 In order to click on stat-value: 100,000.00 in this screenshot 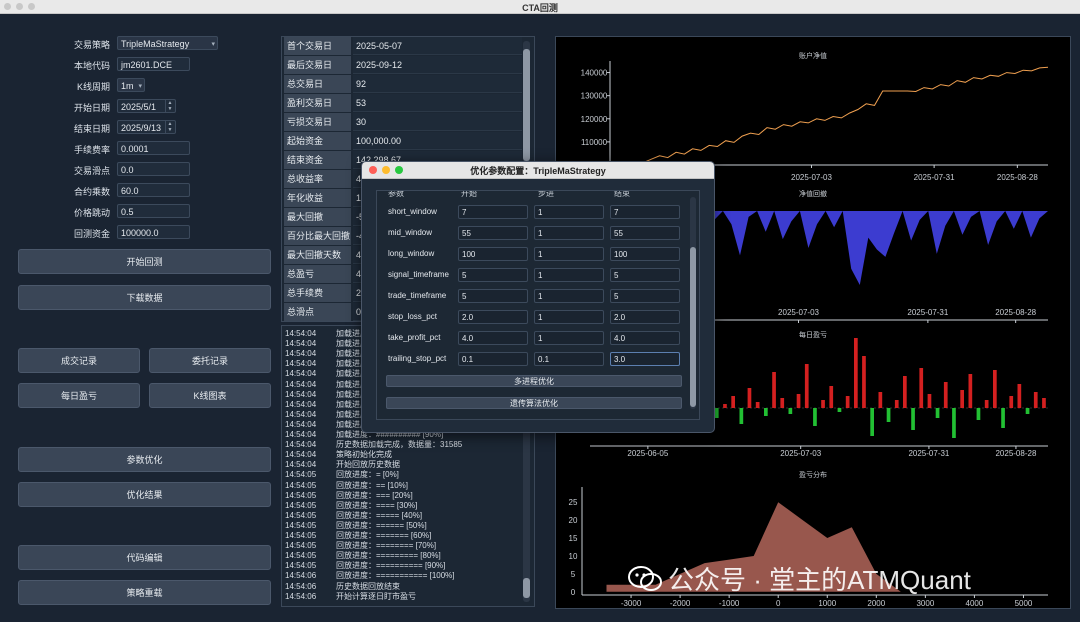, I will do `click(437, 141)`.